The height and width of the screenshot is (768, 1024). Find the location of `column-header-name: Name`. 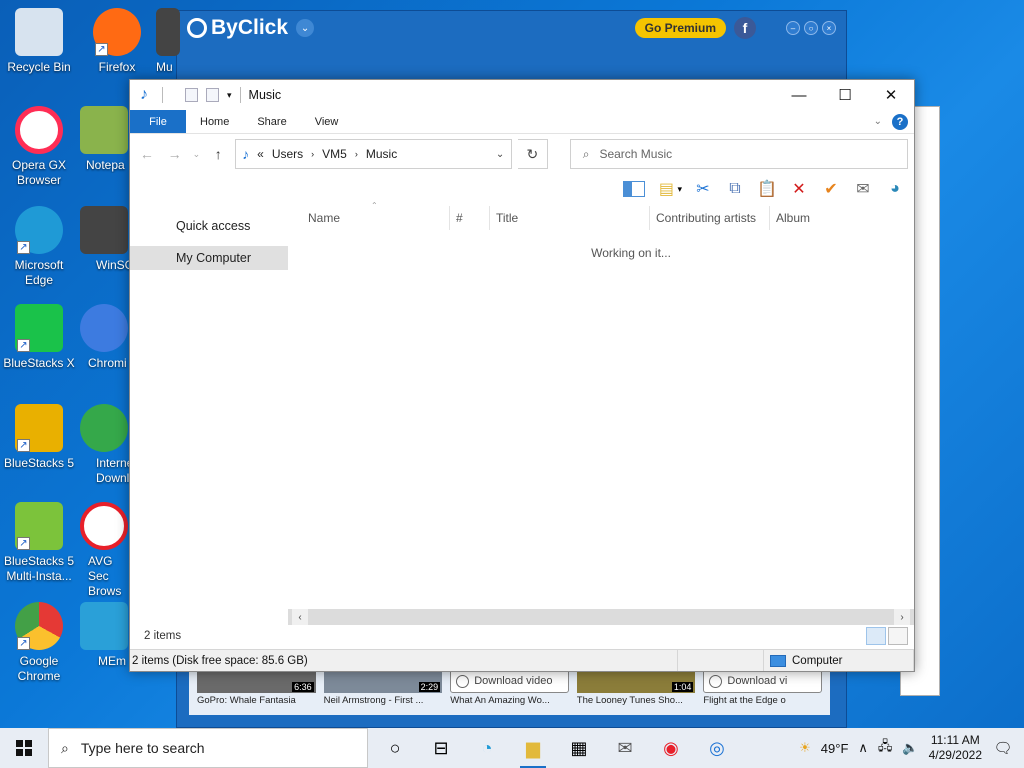

column-header-name: Name is located at coordinates (369, 218).